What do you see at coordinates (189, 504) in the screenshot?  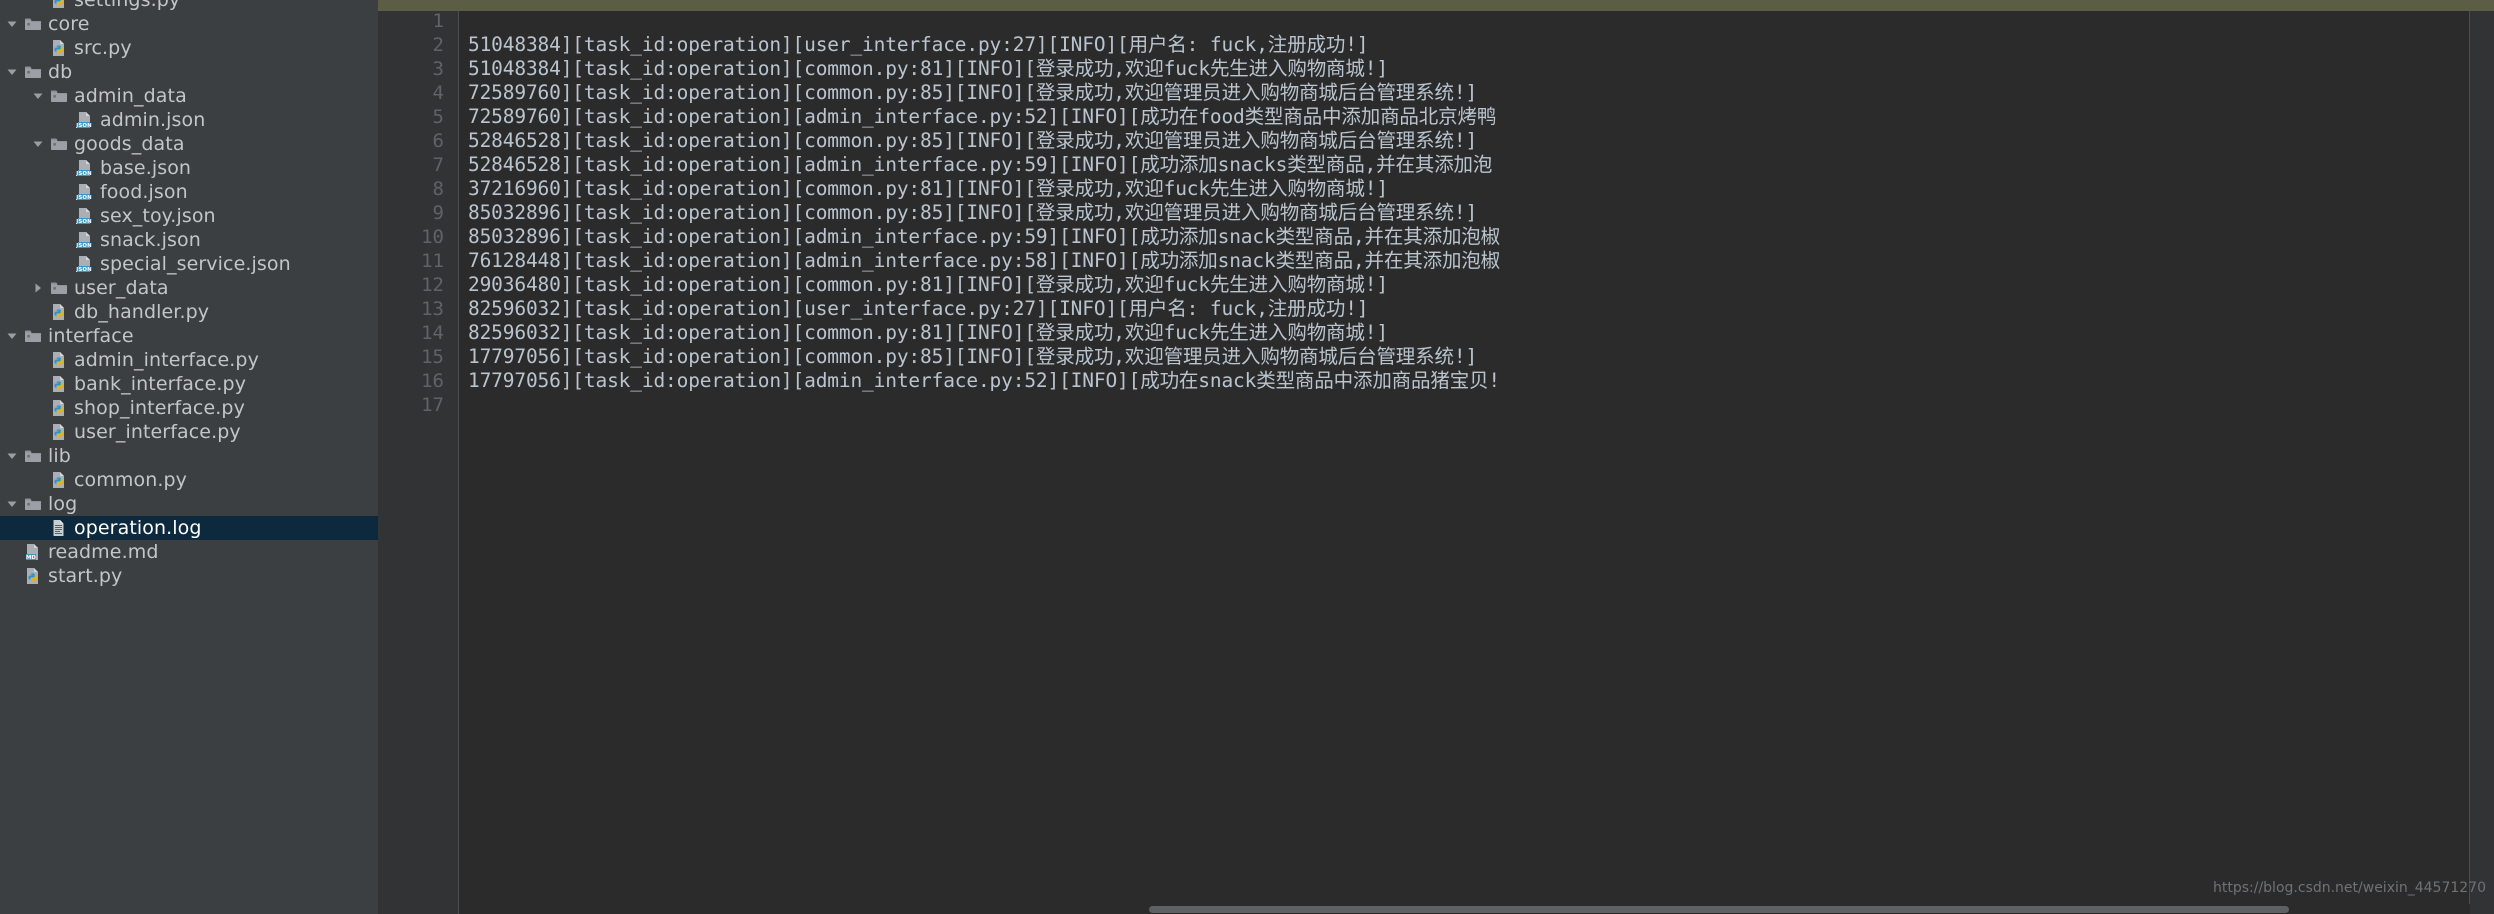 I see `tree-item: log` at bounding box center [189, 504].